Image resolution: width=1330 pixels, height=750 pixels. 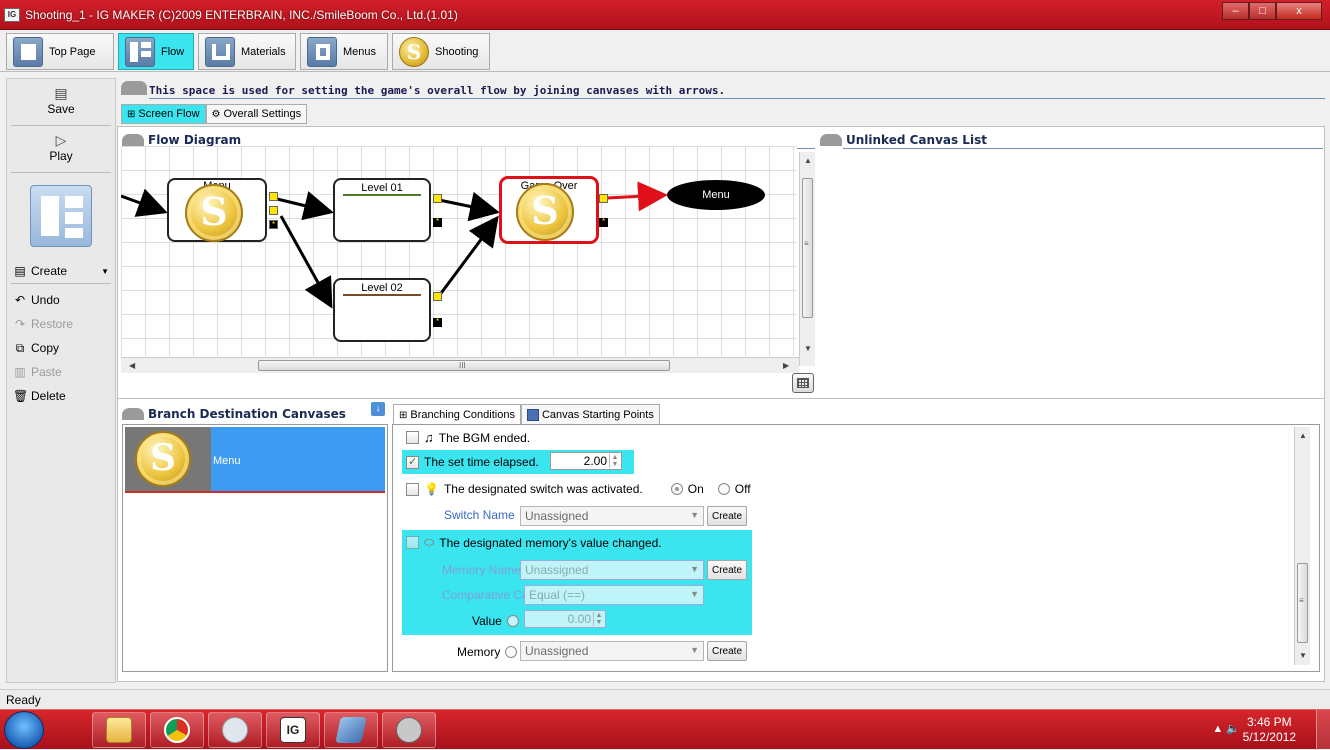 What do you see at coordinates (247, 51) in the screenshot?
I see `tab-materials: Materials` at bounding box center [247, 51].